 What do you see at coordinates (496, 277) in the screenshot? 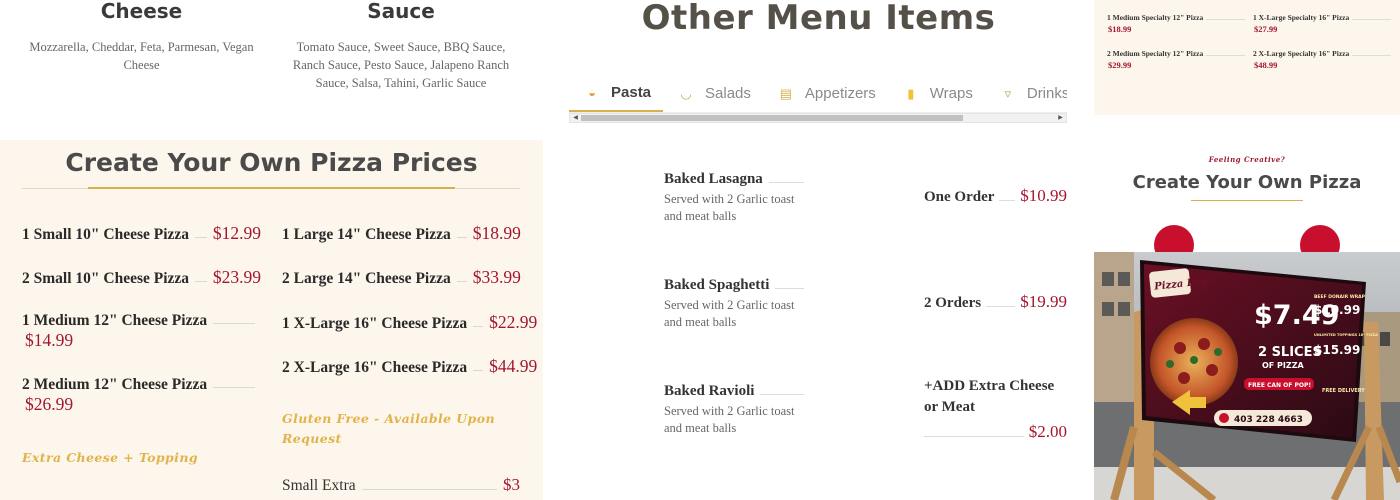
I see `price-item-price: $33.99` at bounding box center [496, 277].